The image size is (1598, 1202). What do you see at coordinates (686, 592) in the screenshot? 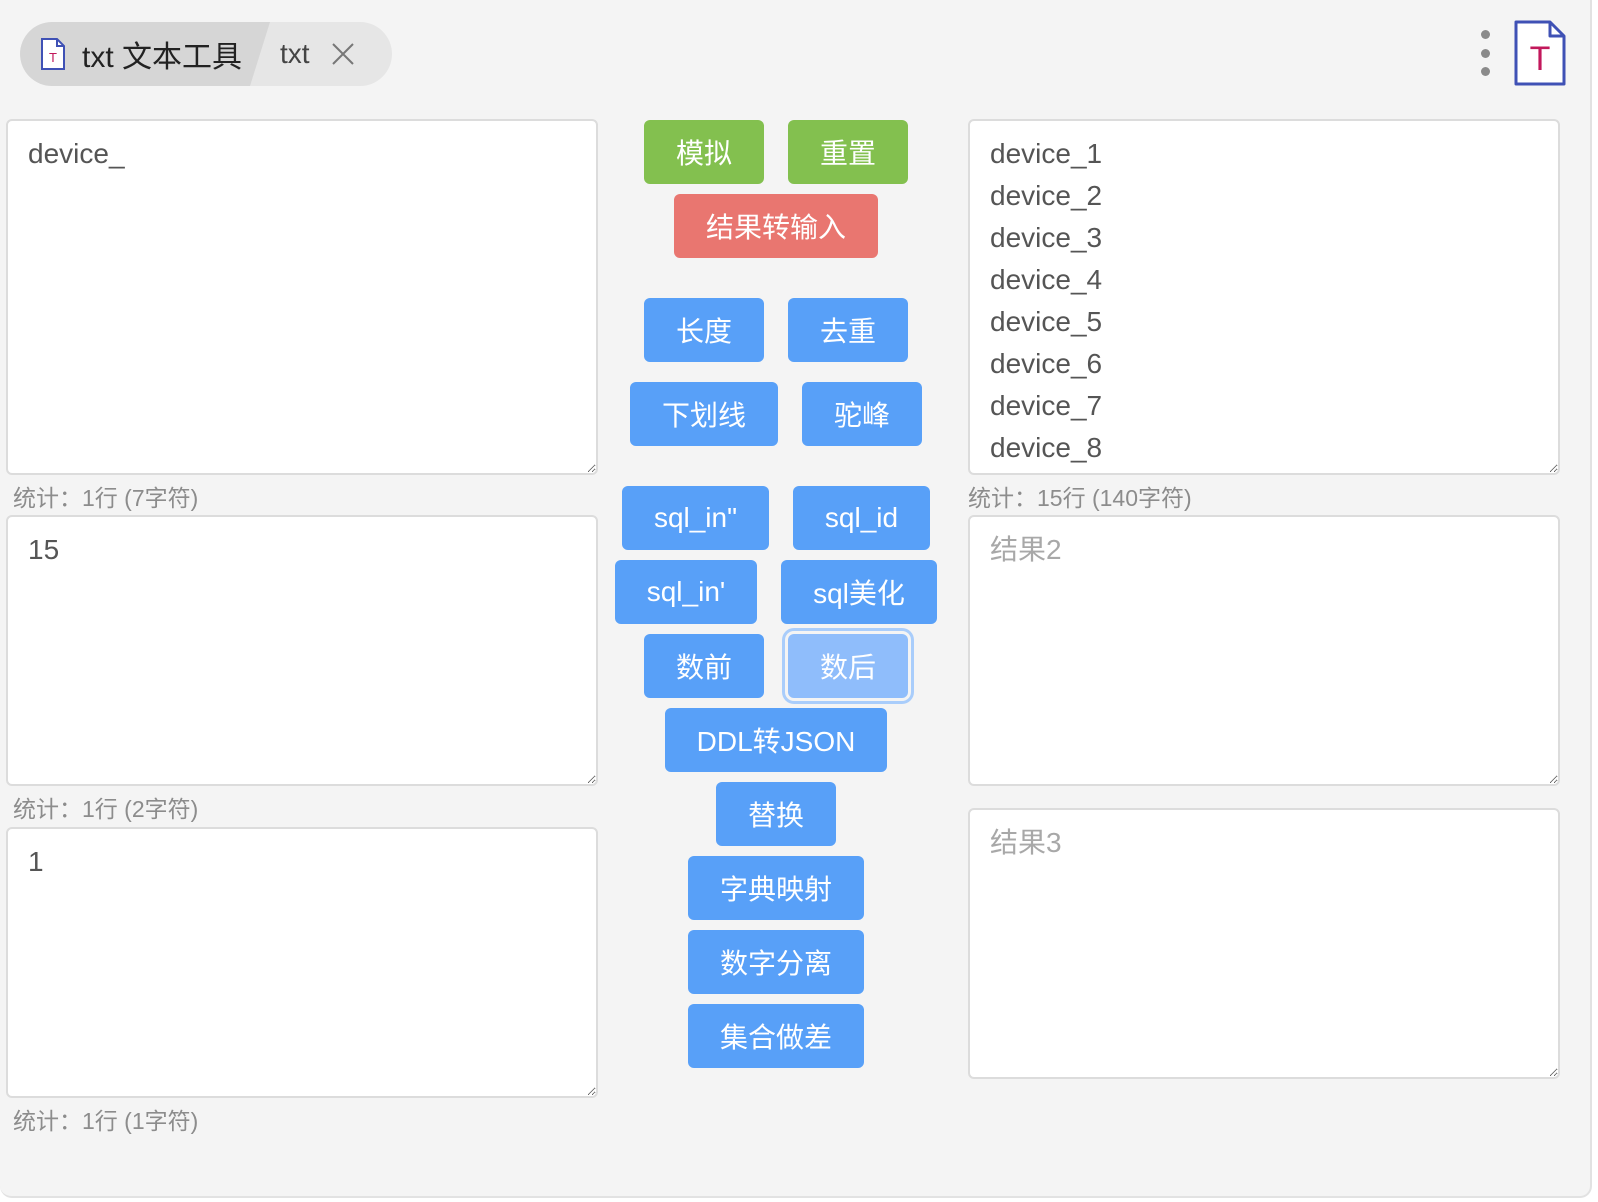
I see `sql-in-single-button: sql_in'` at bounding box center [686, 592].